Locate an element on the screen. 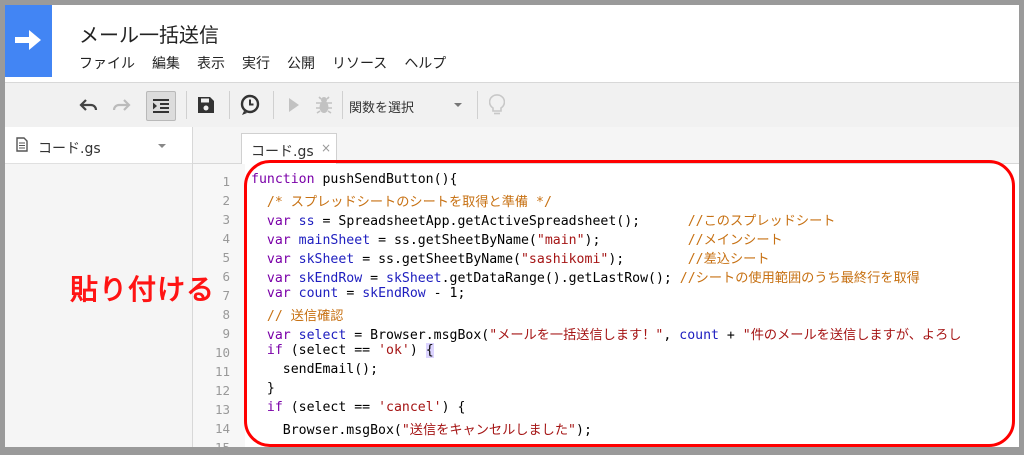  line-number: 5 is located at coordinates (226, 257).